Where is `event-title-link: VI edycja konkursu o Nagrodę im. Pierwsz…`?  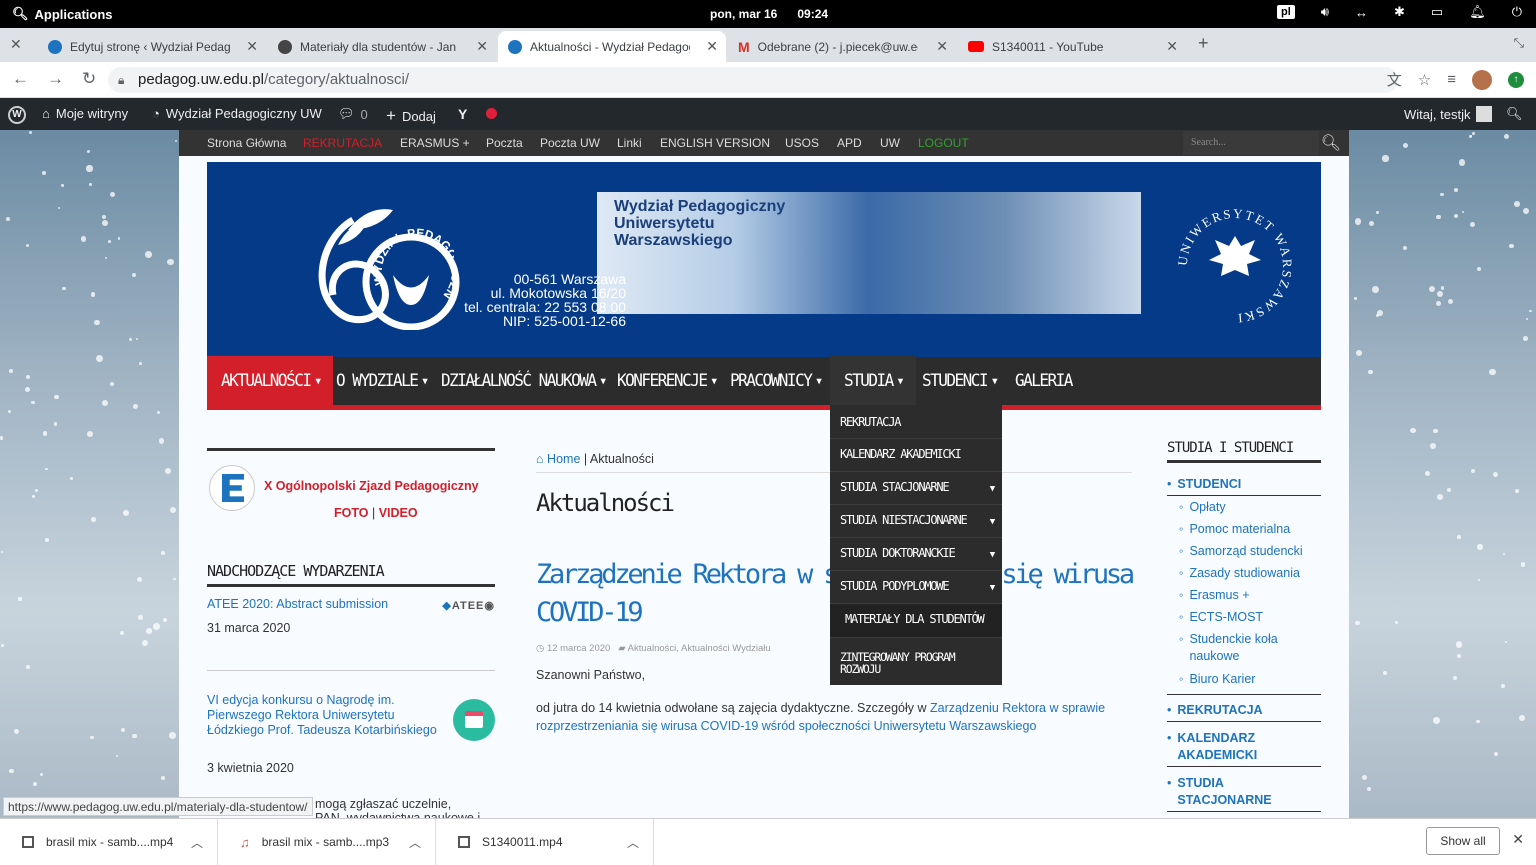 event-title-link: VI edycja konkursu o Nagrodę im. Pierwsz… is located at coordinates (322, 715).